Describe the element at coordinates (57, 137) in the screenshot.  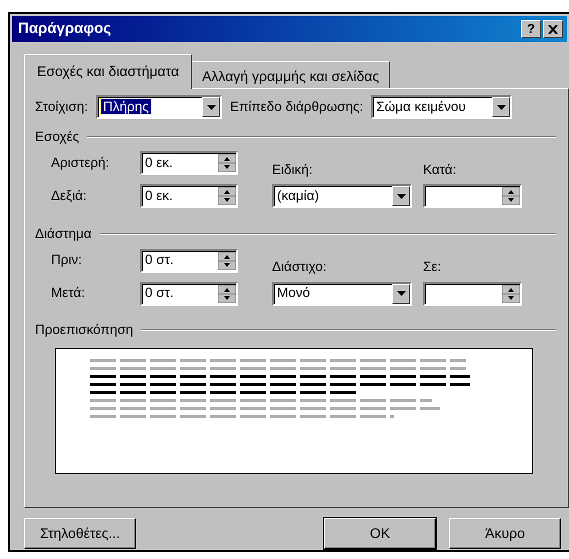
I see `group-title: Εσοχές` at that location.